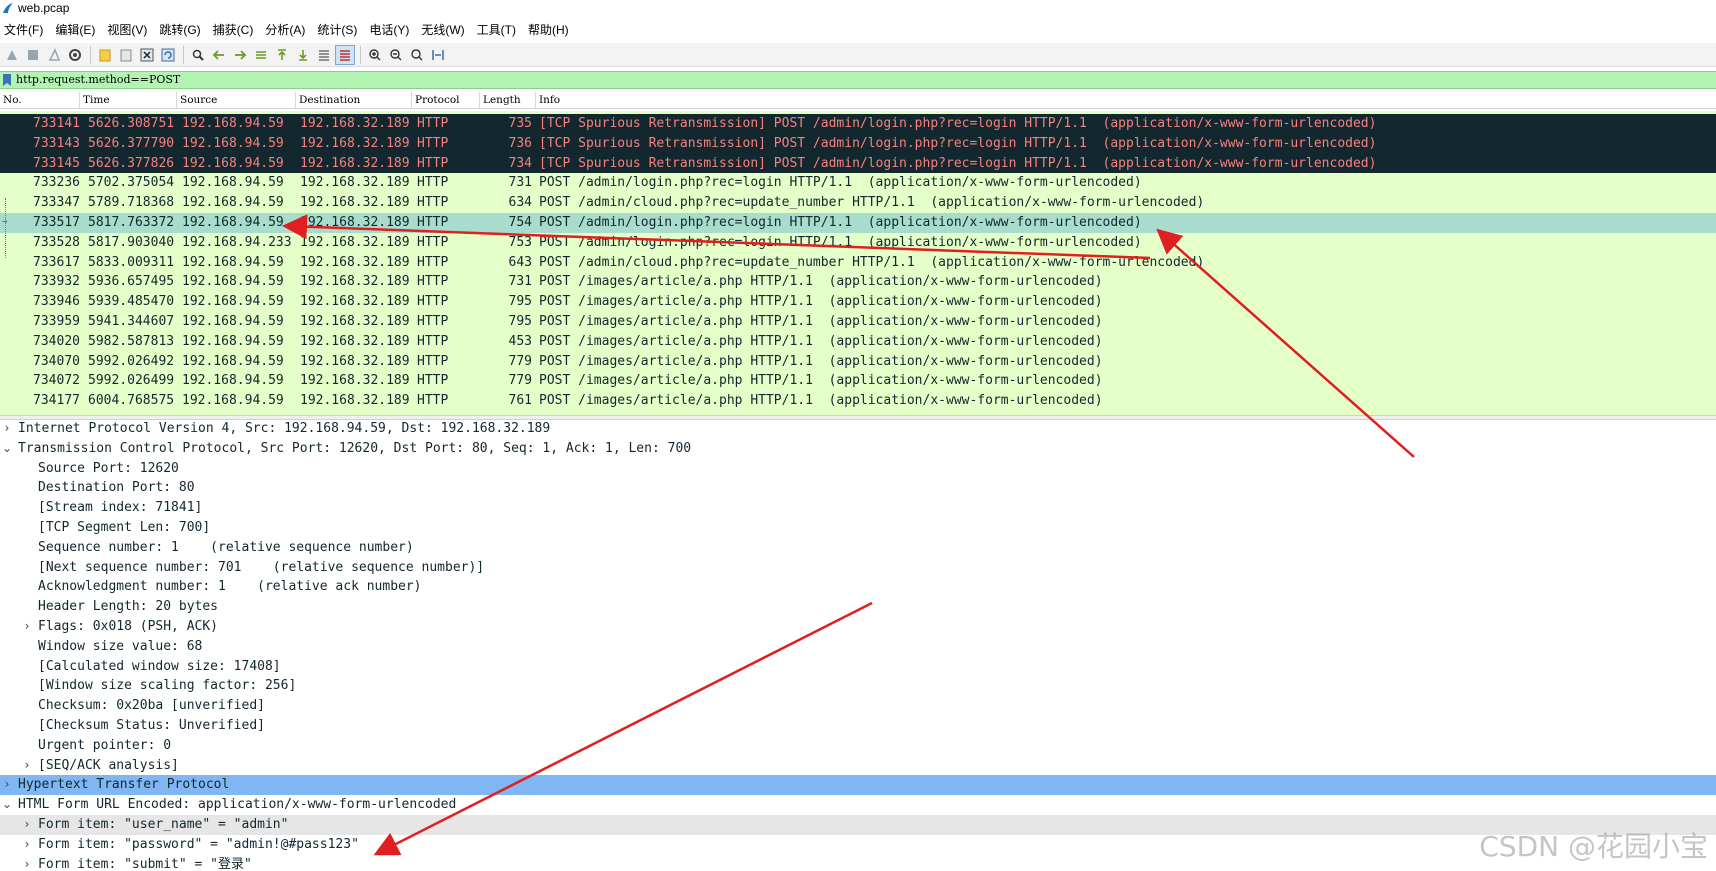 The width and height of the screenshot is (1716, 871). I want to click on menu-telephony: 电话(Y), so click(391, 30).